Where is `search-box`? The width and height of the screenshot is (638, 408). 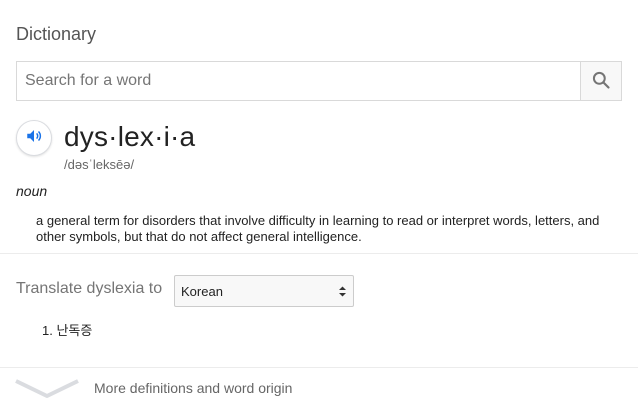
search-box is located at coordinates (319, 81).